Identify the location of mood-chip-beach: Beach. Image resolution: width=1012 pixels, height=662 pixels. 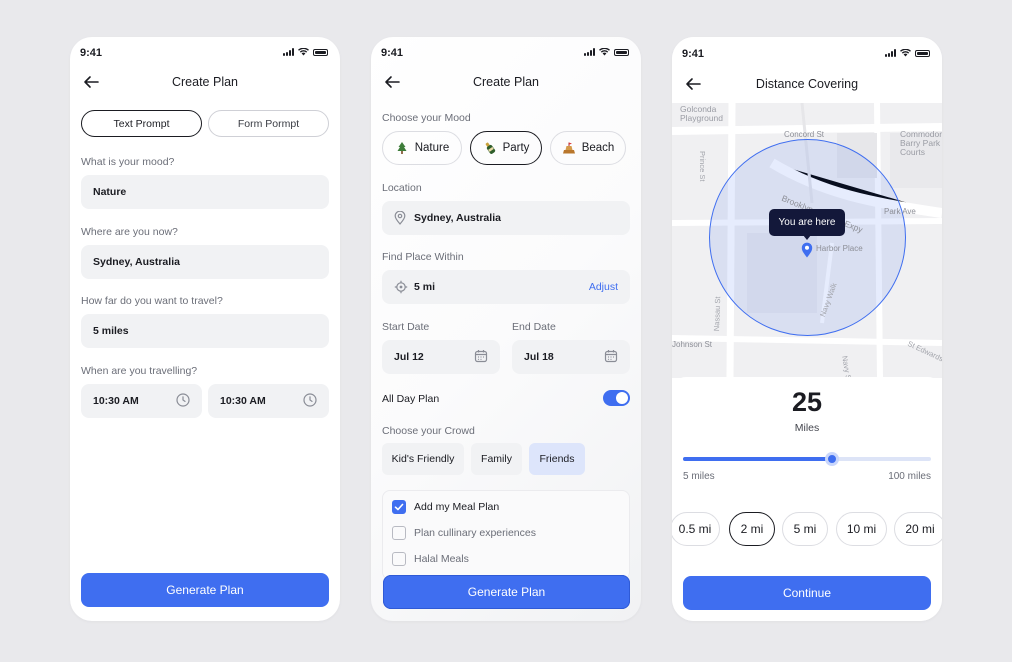
(588, 148).